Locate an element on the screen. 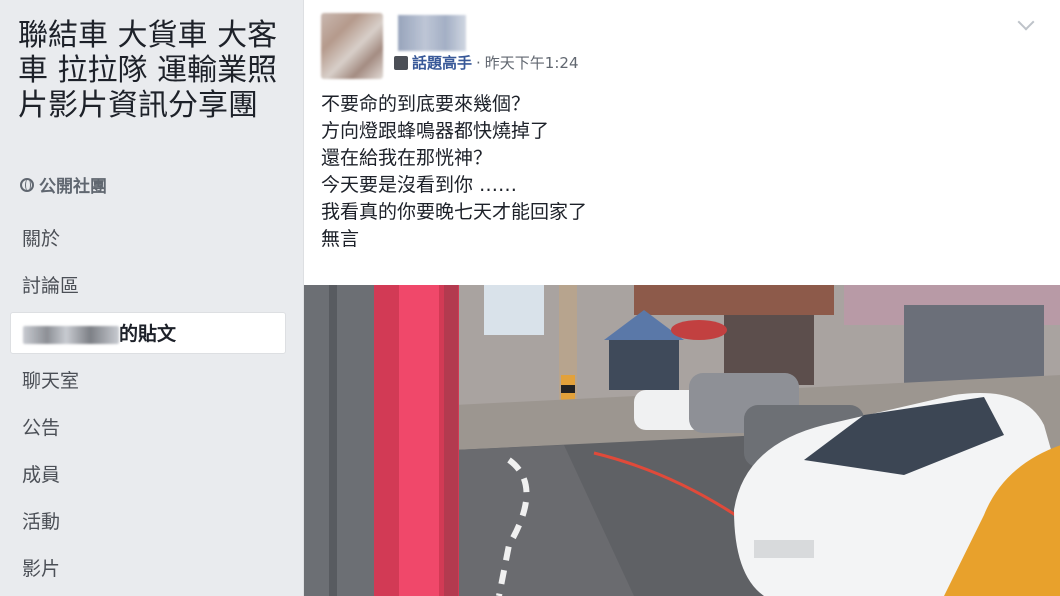 This screenshot has height=596, width=1060. nav-item-label: 關於 is located at coordinates (41, 239).